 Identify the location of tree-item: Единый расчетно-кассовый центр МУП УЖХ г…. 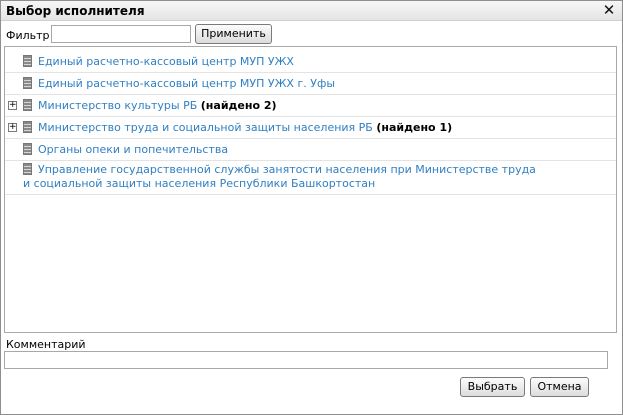
(310, 84).